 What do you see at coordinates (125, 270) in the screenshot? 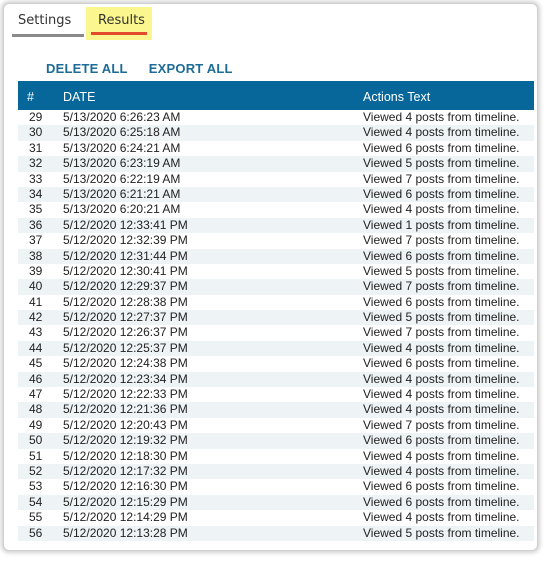
I see `row-date-cell: 5/12/2020 12:30:41 PM` at bounding box center [125, 270].